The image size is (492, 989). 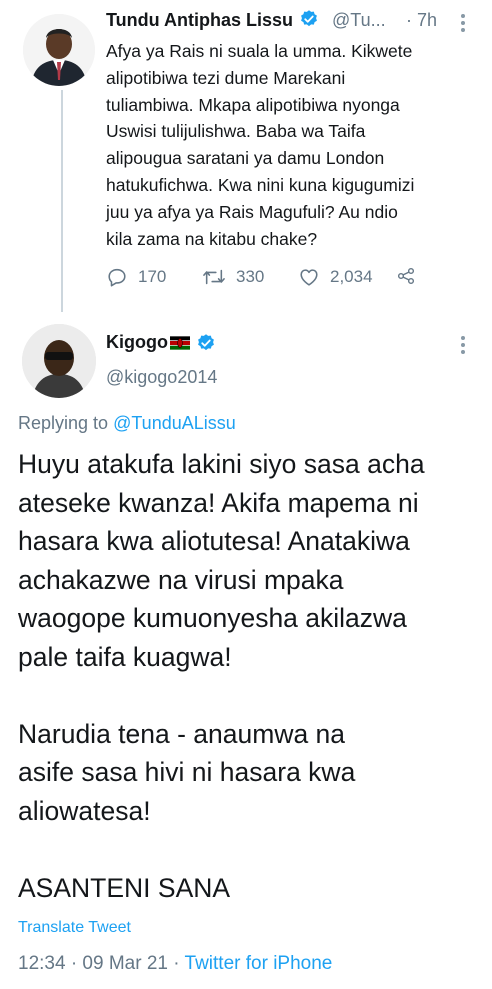 I want to click on tweet-text-line: ASANTENI SANA, so click(x=124, y=887).